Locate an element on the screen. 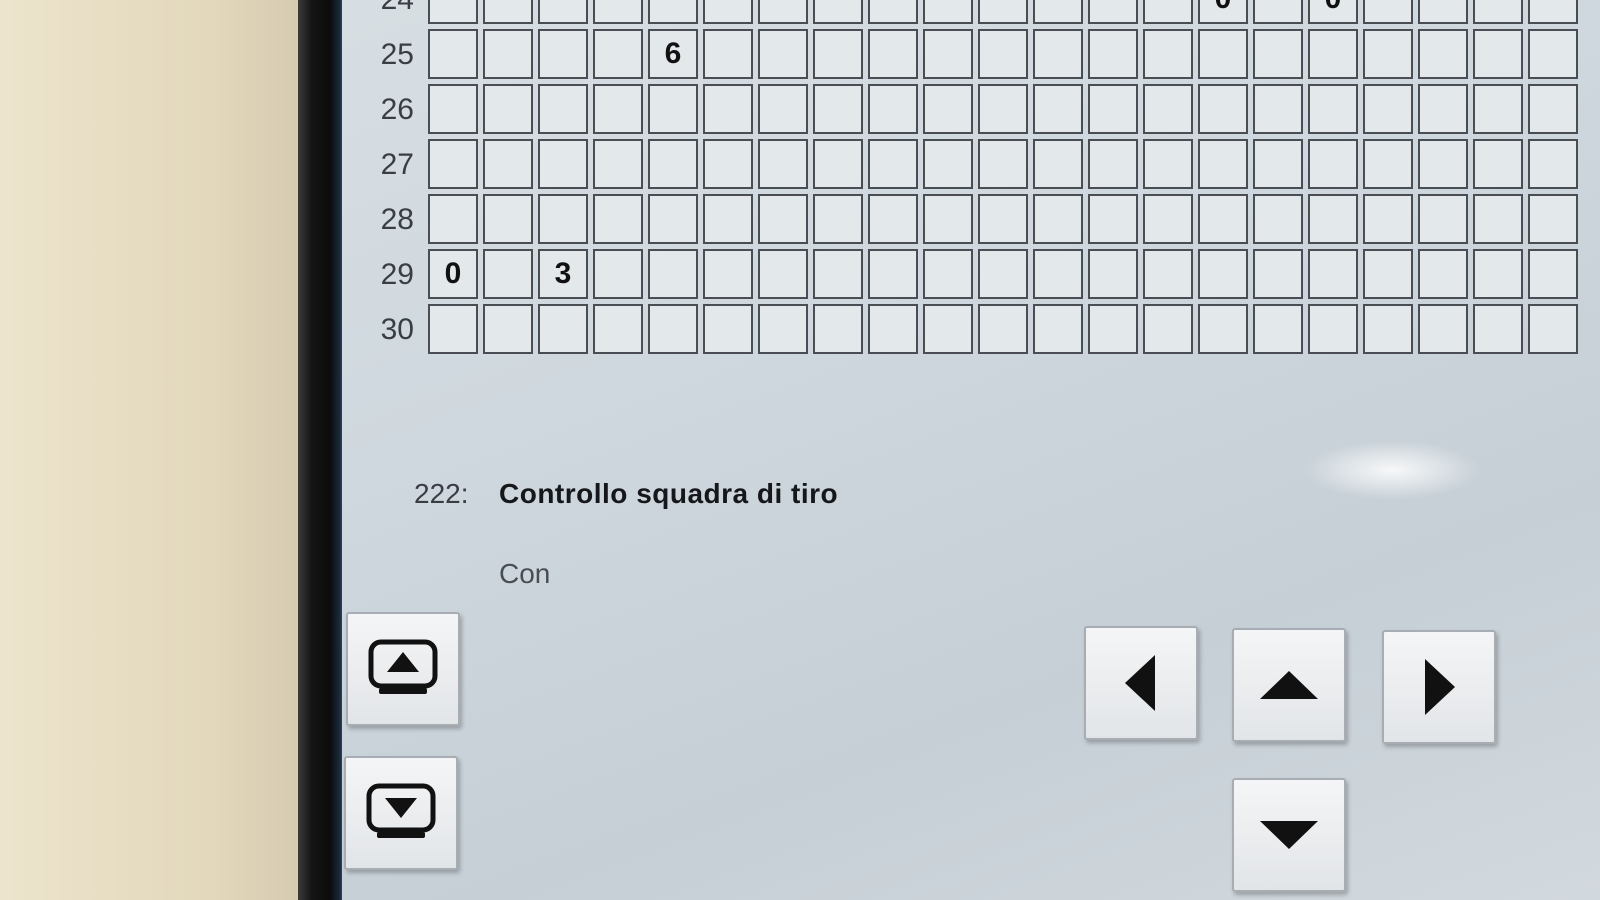 The width and height of the screenshot is (1600, 900). page-up-button is located at coordinates (403, 669).